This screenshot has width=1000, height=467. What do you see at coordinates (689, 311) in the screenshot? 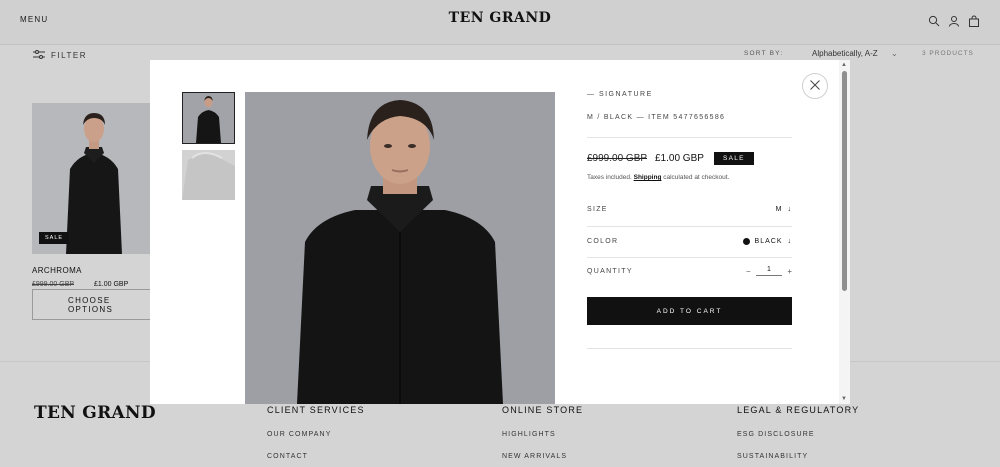
I see `add-to-cart-button: ADD TO CART` at bounding box center [689, 311].